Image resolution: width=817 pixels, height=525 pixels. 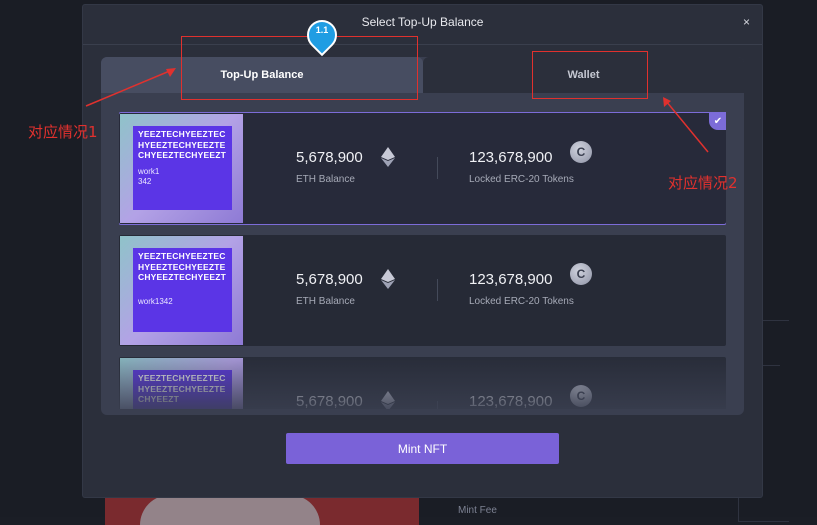 I want to click on pin-marker-label: 1.1, so click(x=322, y=30).